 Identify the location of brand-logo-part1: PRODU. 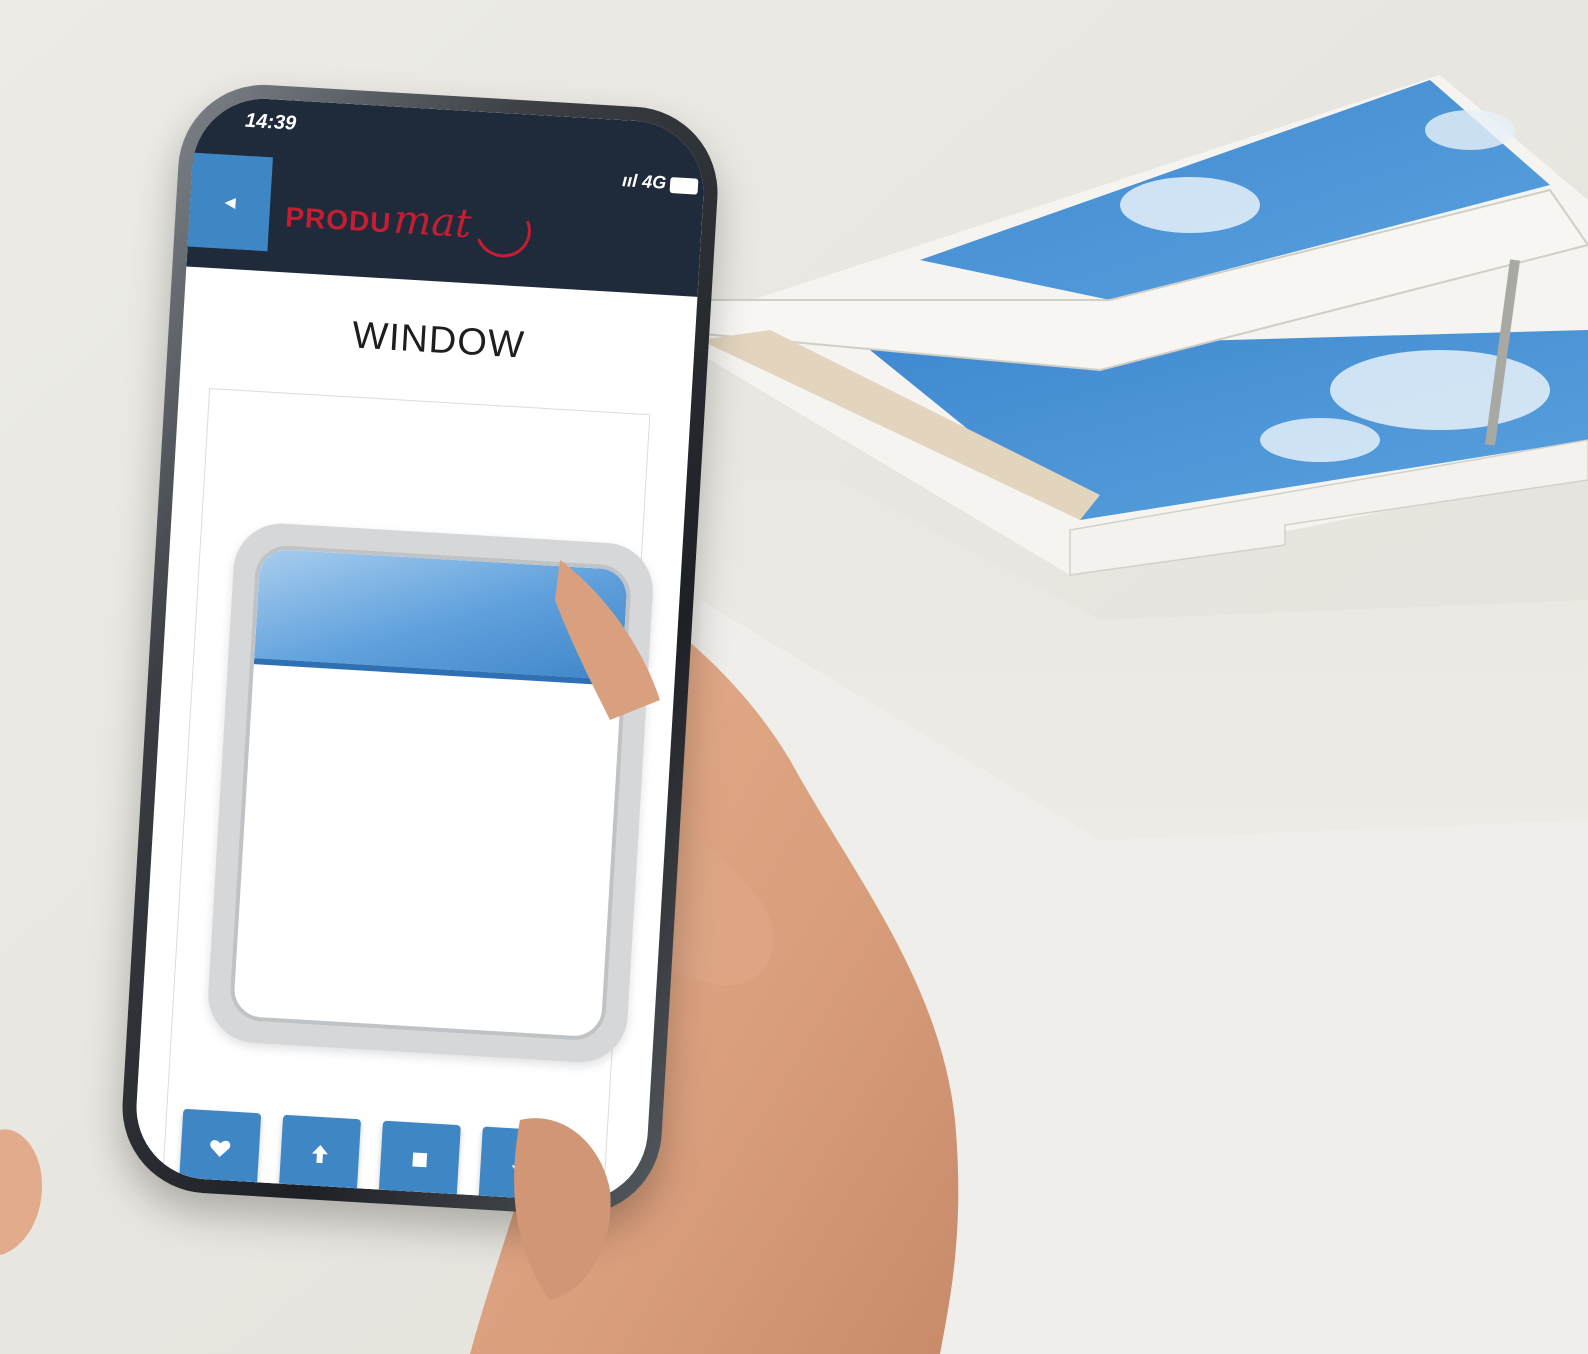
(338, 220).